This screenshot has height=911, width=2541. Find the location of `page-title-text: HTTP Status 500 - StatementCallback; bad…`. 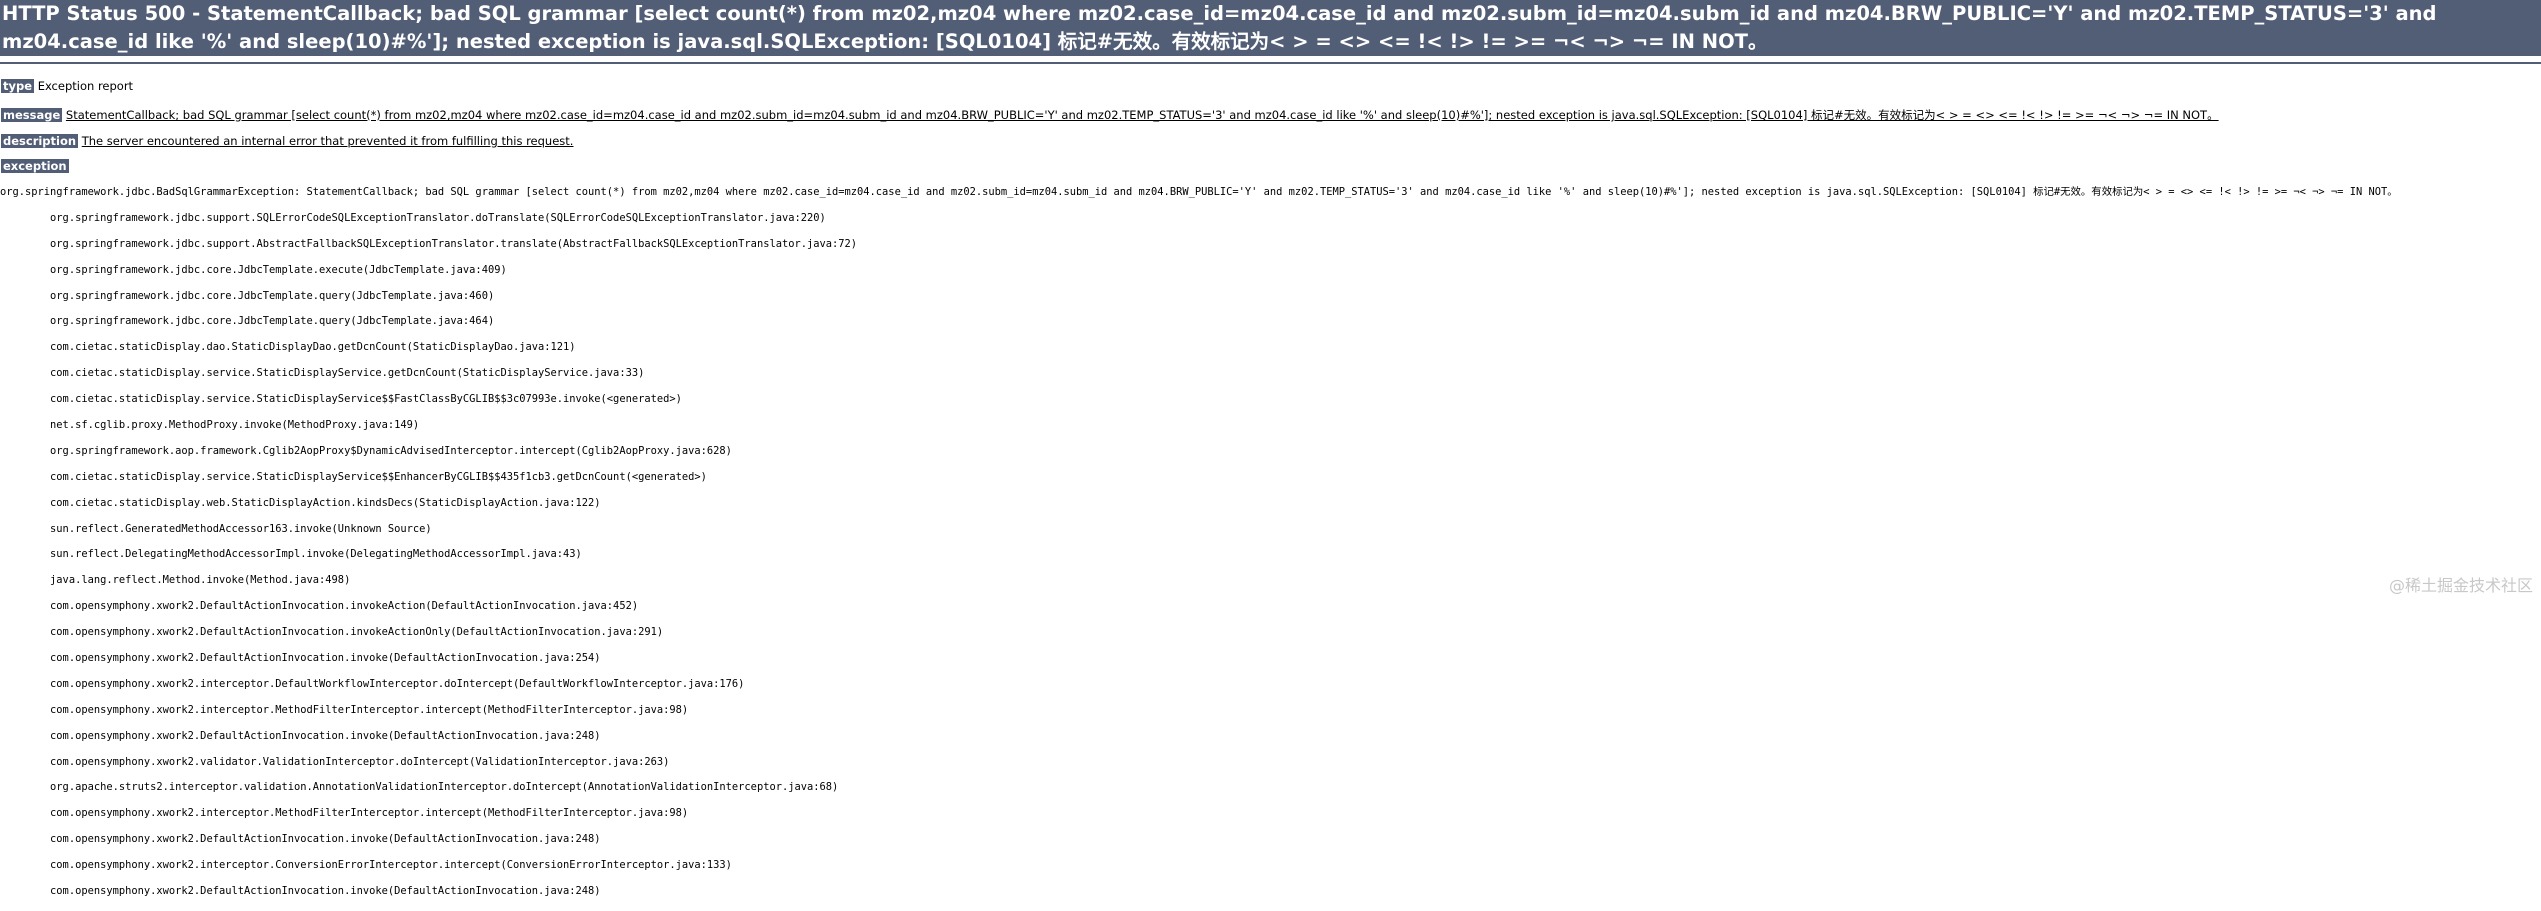

page-title-text: HTTP Status 500 - StatementCallback; bad… is located at coordinates (1219, 27).